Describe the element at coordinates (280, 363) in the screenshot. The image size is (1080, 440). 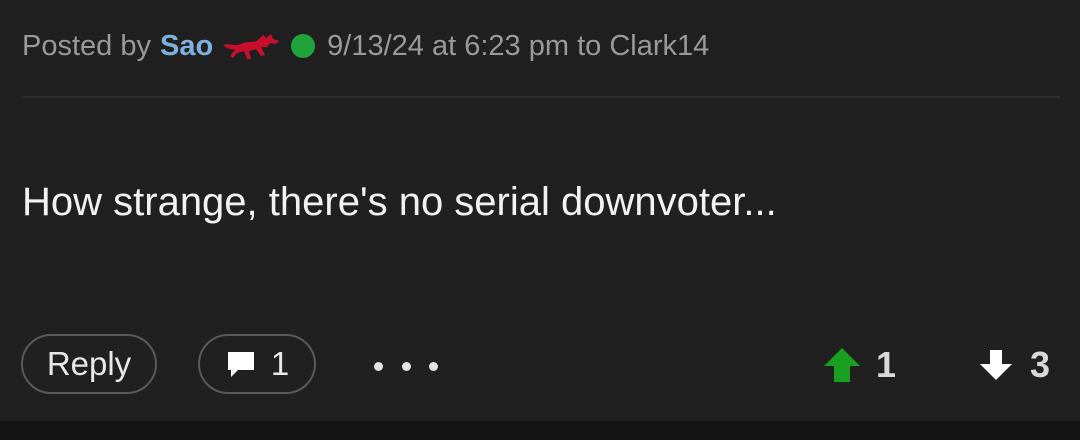
I see `comment-count: 1` at that location.